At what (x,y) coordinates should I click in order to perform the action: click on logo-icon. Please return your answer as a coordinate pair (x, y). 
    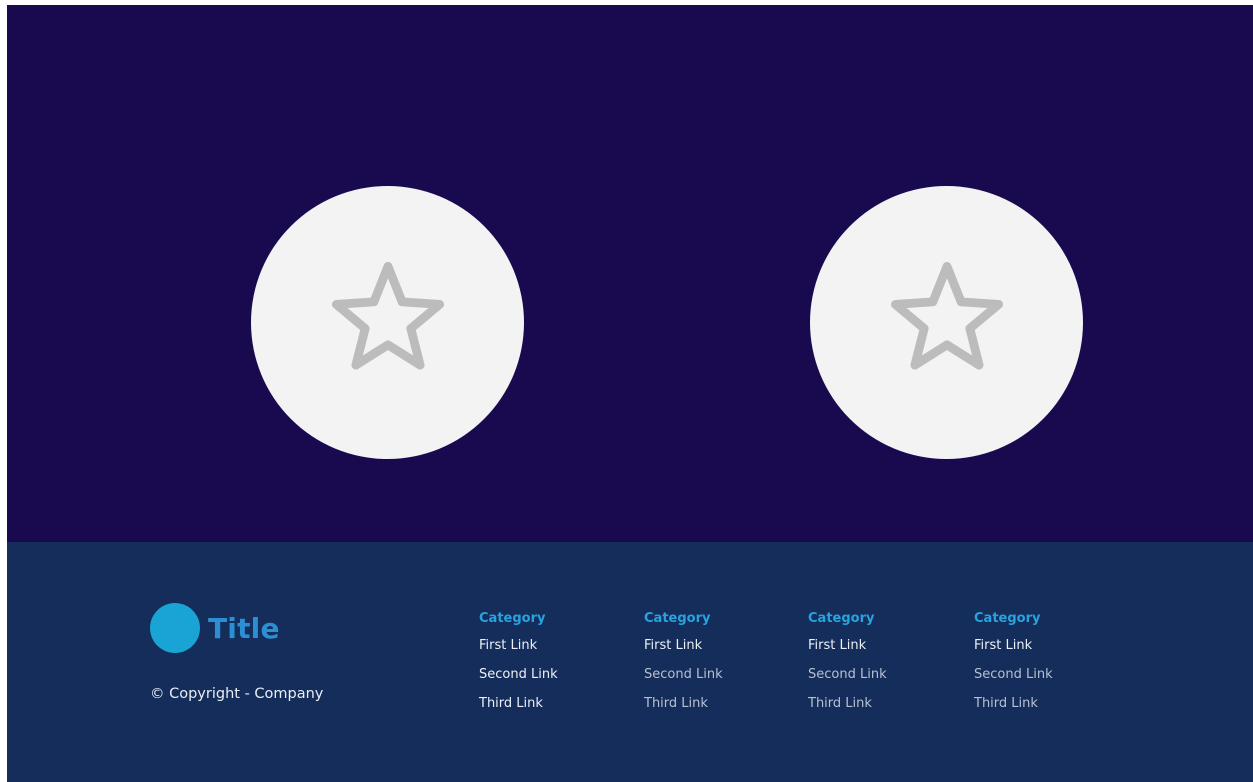
    Looking at the image, I should click on (175, 628).